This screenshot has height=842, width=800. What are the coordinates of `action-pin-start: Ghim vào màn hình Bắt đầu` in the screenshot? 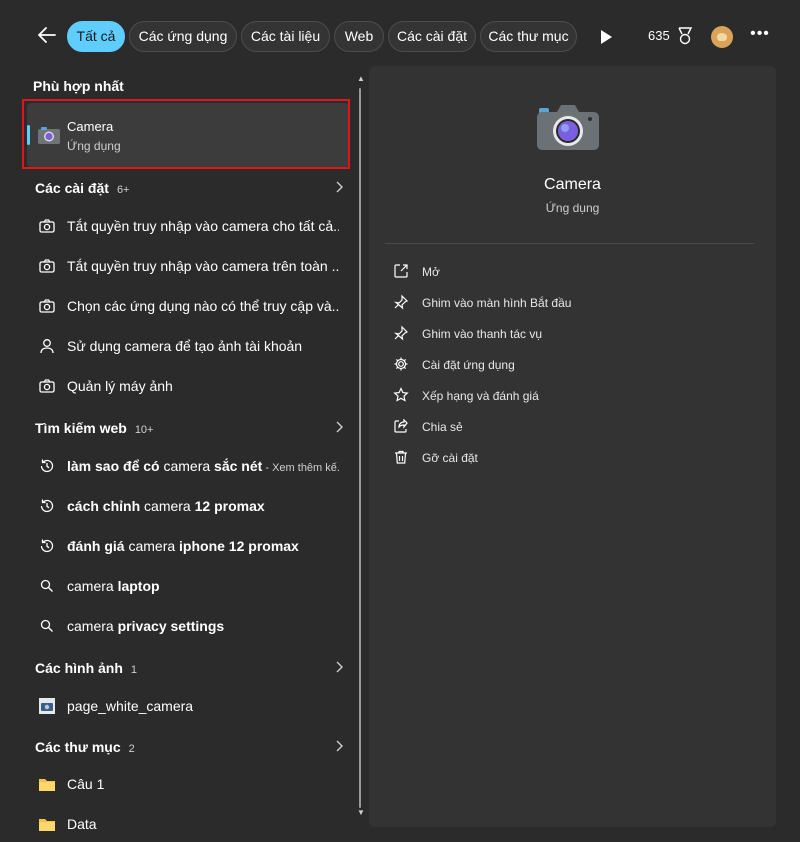 It's located at (541, 303).